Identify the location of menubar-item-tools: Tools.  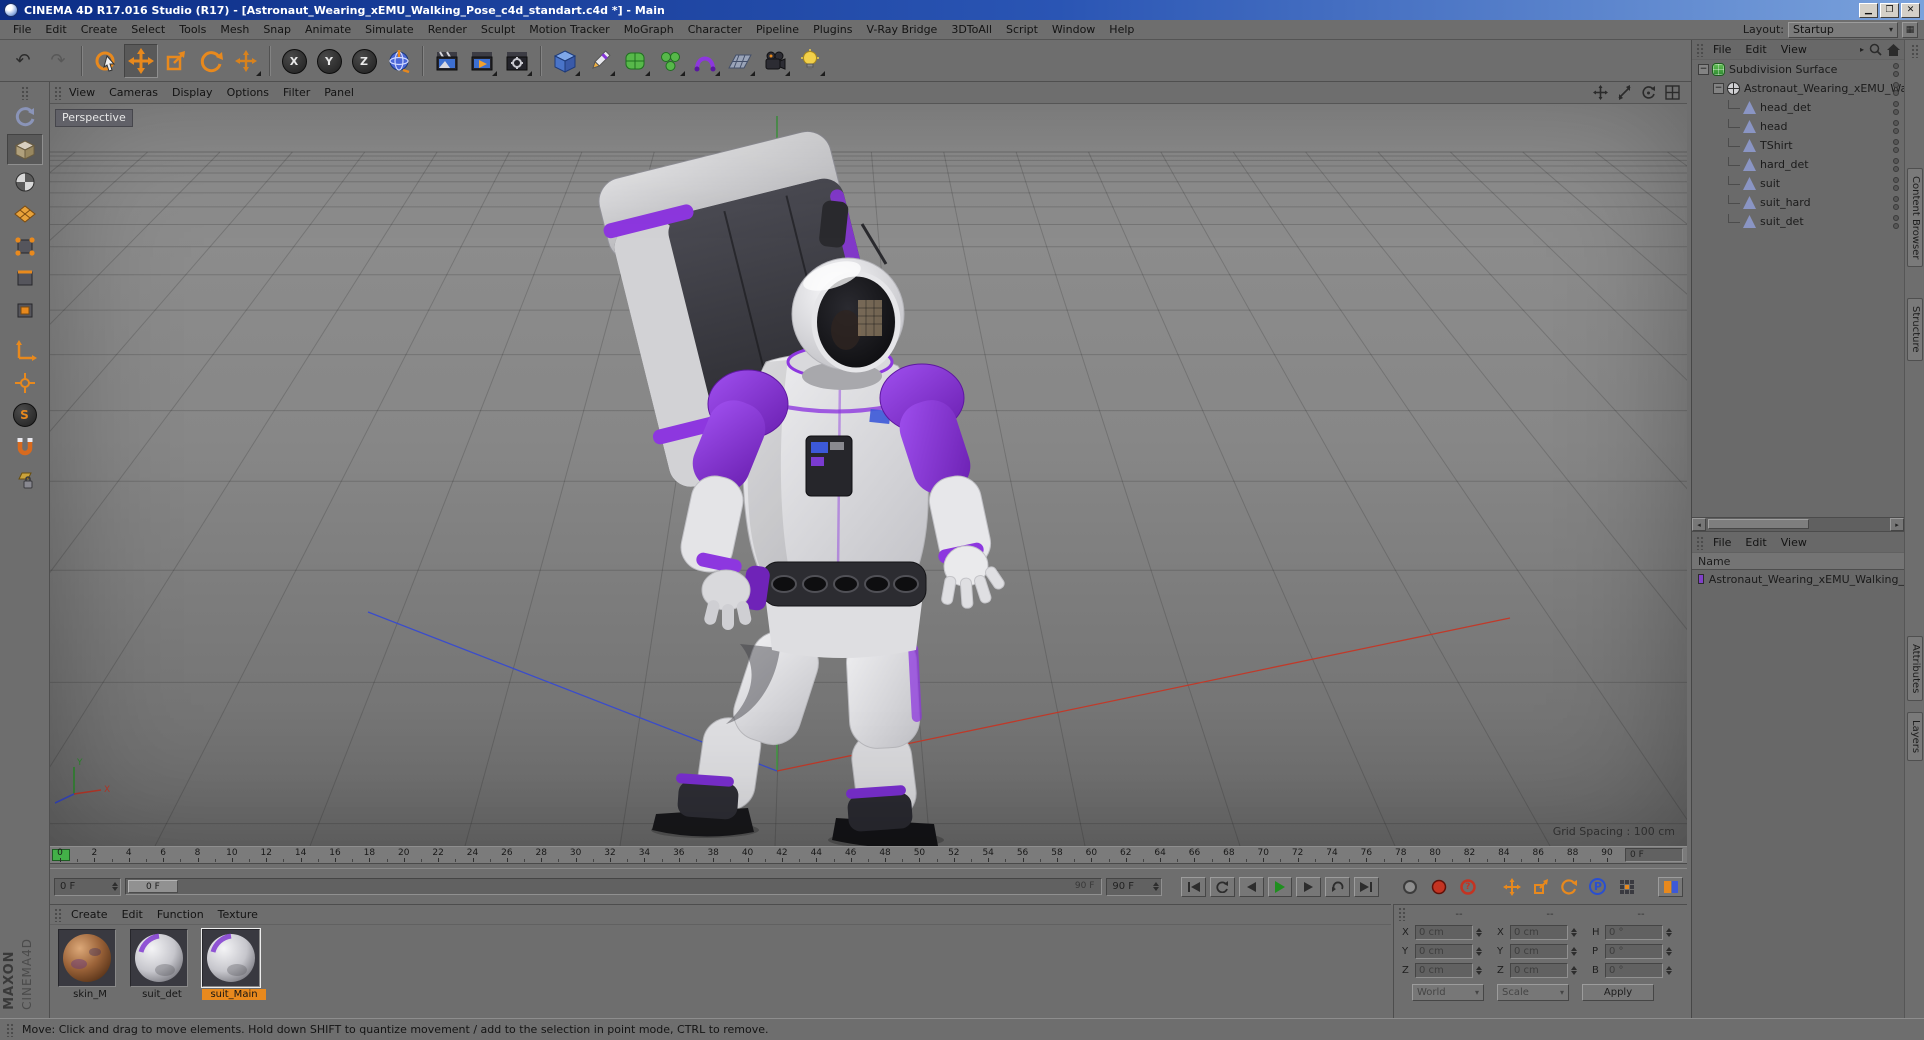
(192, 29).